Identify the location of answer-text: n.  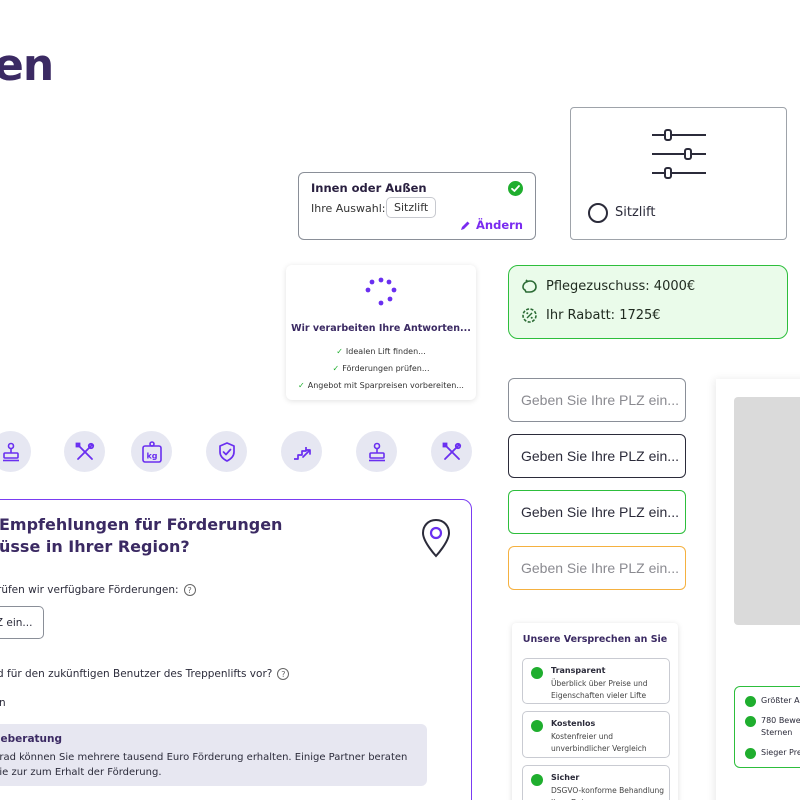
(3, 703).